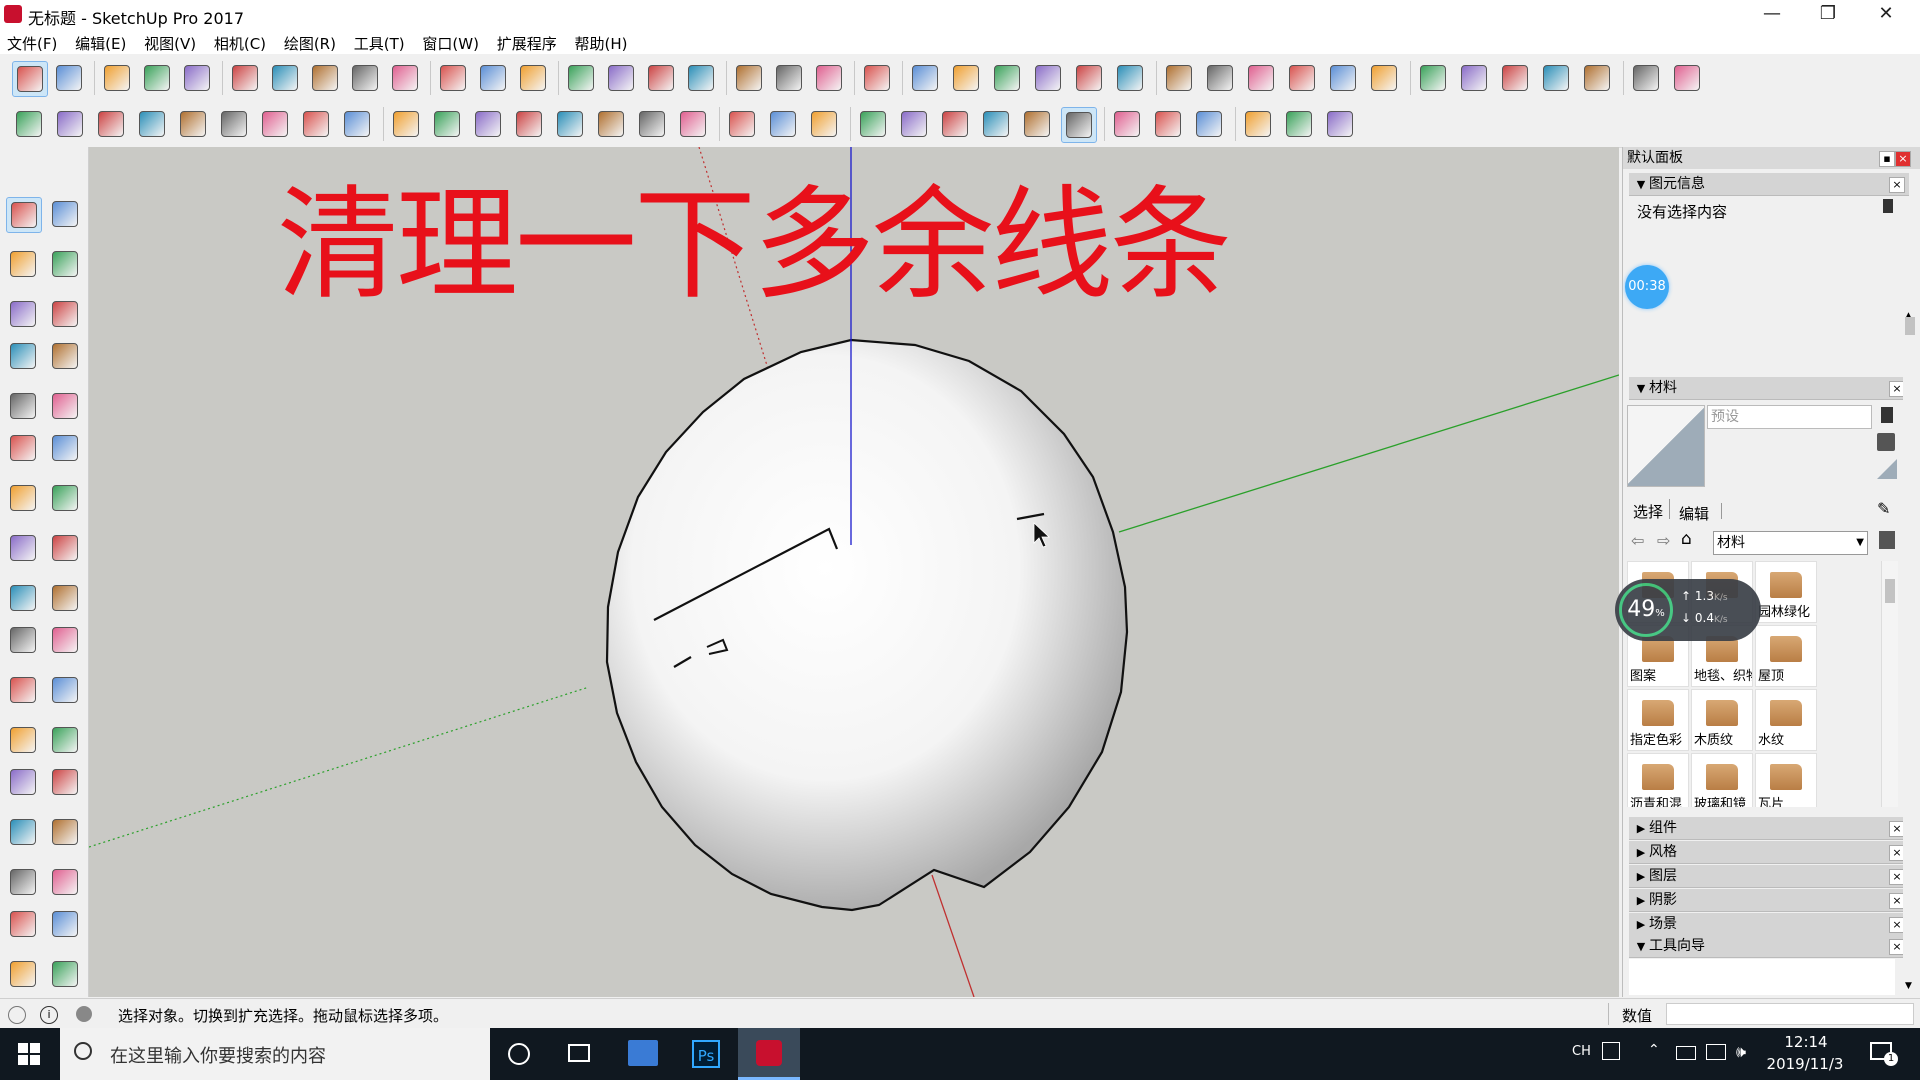 The image size is (1920, 1080). What do you see at coordinates (1302, 78) in the screenshot?
I see `shaded-icon` at bounding box center [1302, 78].